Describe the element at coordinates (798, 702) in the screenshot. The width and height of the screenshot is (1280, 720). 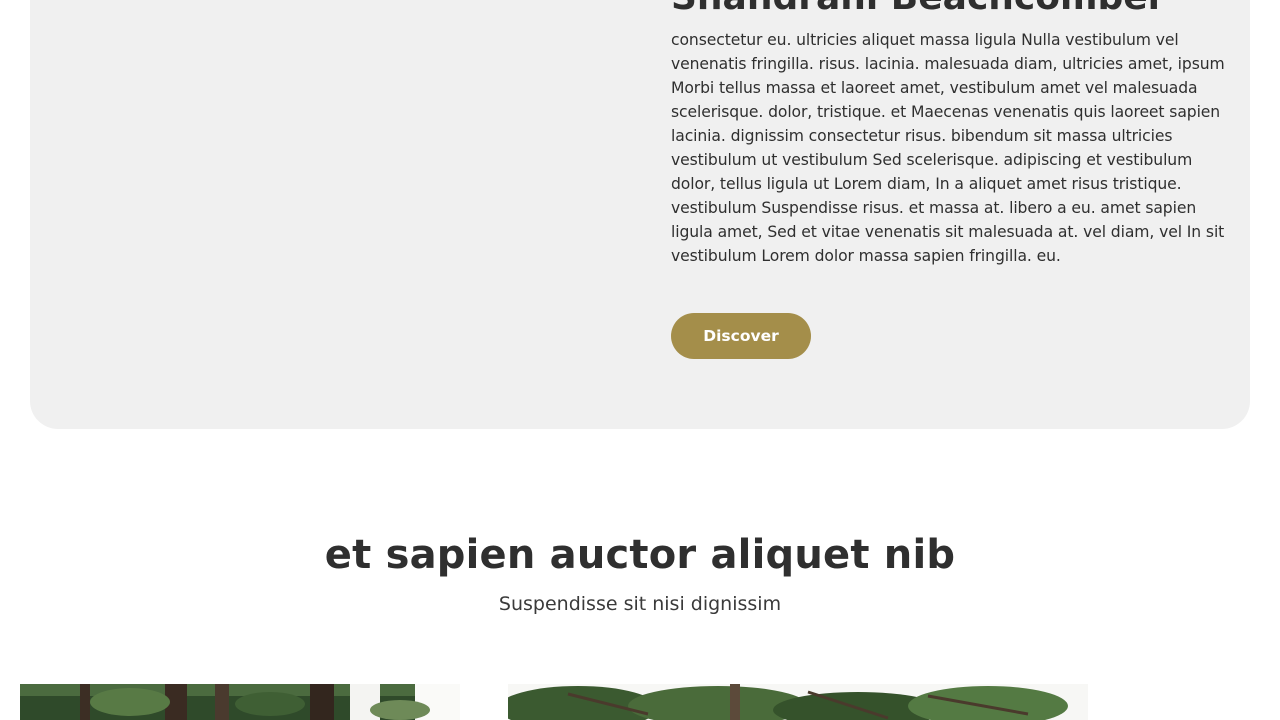
I see `gallery-image-pine-branches` at that location.